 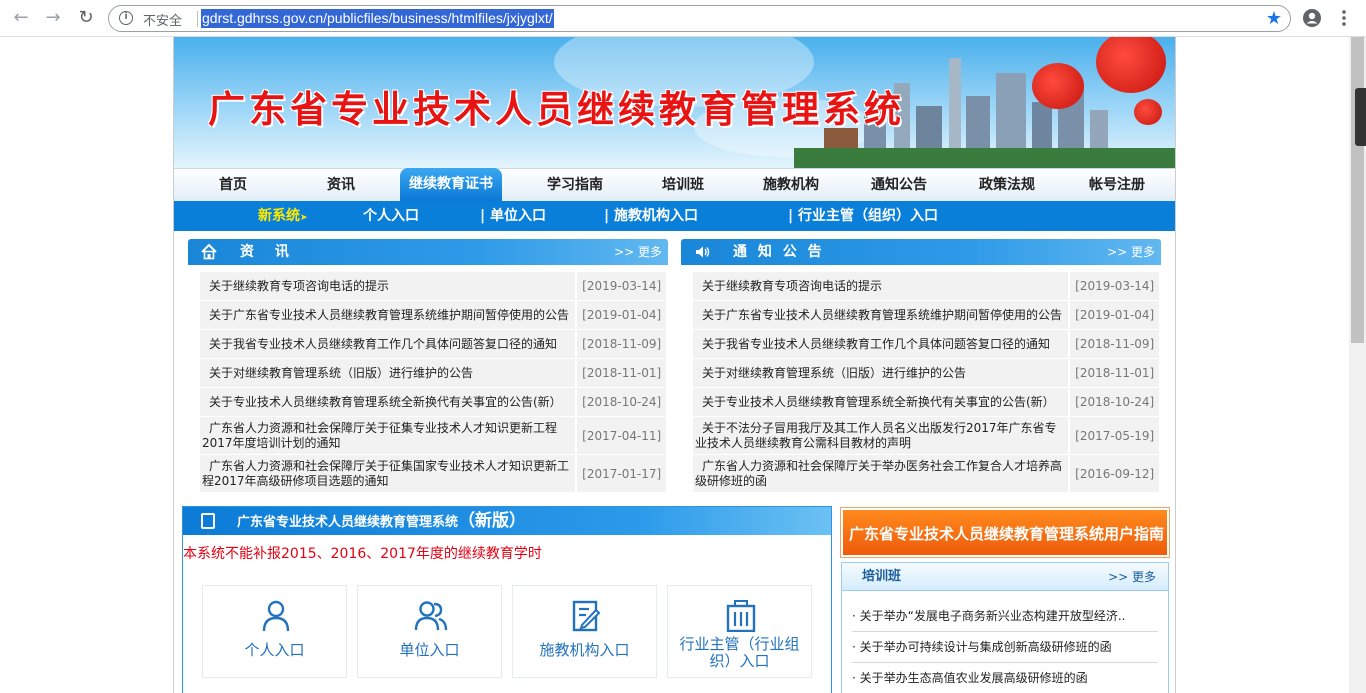 I want to click on nav-home: 首页, so click(x=233, y=185).